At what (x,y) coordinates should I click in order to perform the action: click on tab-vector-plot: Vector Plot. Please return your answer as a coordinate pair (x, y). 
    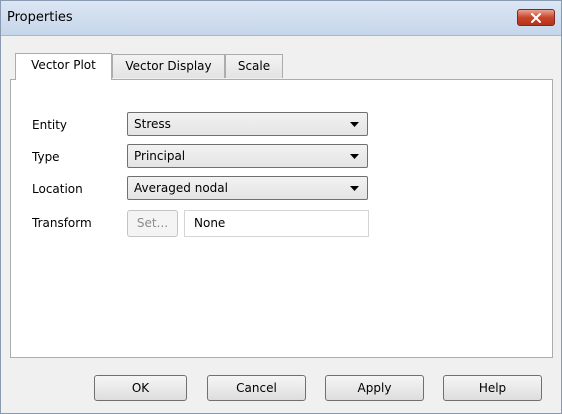
    Looking at the image, I should click on (63, 66).